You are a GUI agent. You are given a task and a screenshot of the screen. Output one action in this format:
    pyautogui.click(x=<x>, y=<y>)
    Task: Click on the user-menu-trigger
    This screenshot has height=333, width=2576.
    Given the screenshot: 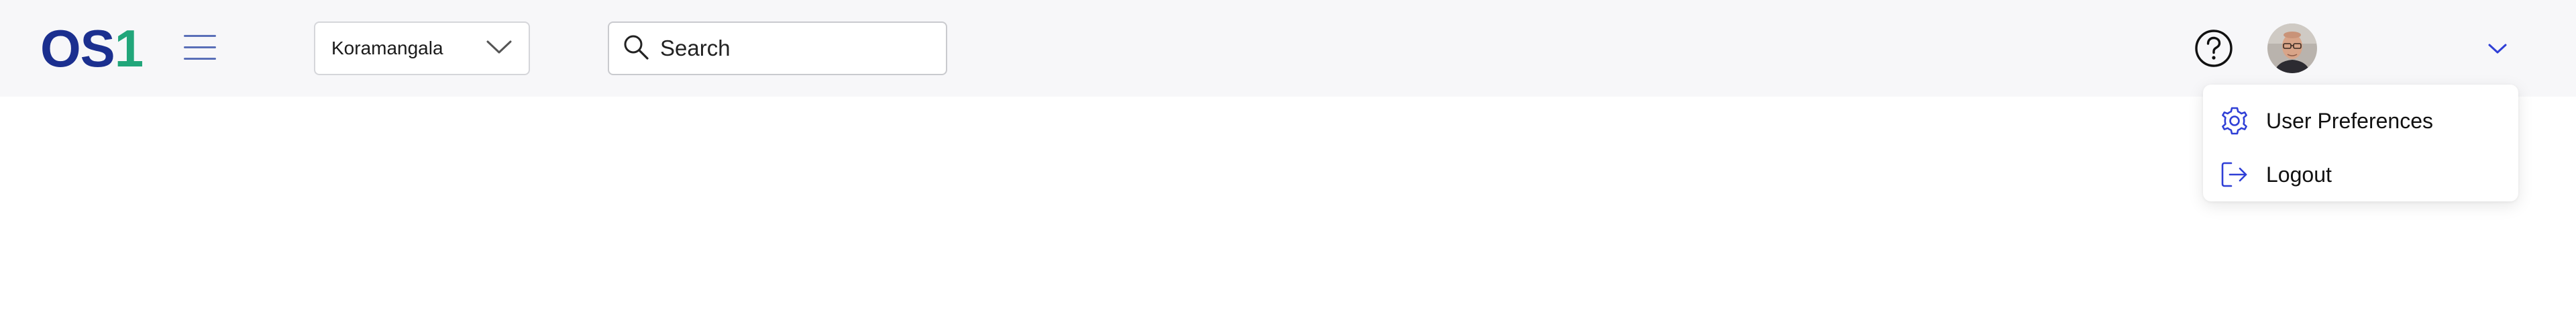 What is the action you would take?
    pyautogui.click(x=2388, y=48)
    